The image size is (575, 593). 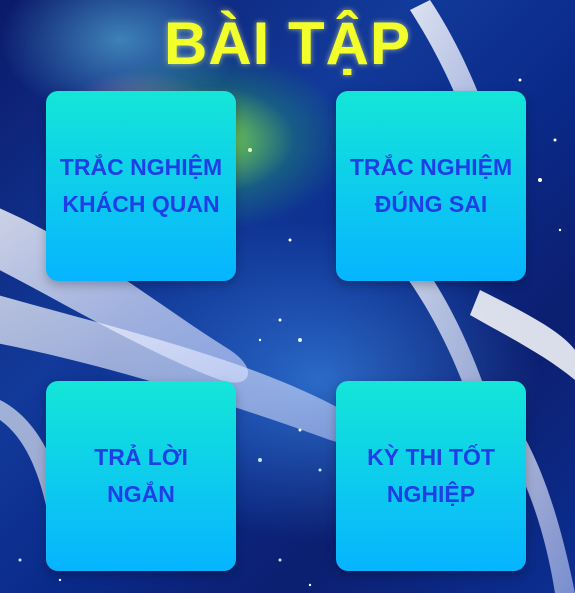 I want to click on card-label: TRẮC NGHIỆM ĐÚNG SAI, so click(x=431, y=186).